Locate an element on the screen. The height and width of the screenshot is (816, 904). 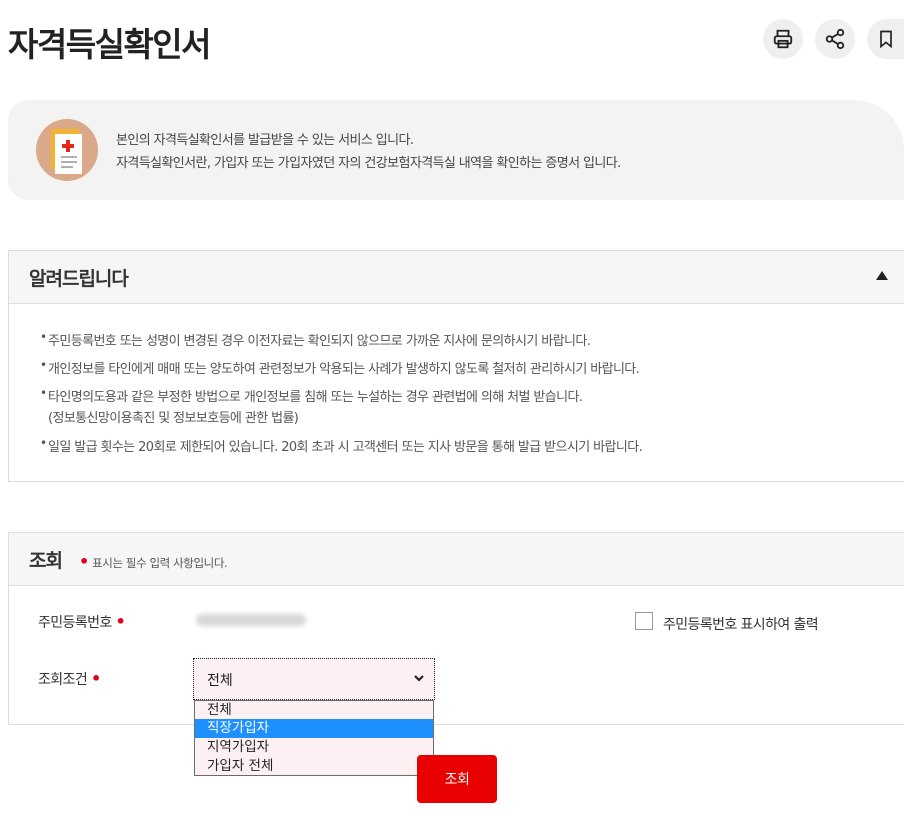
option-regional: 지역가입자 is located at coordinates (314, 747).